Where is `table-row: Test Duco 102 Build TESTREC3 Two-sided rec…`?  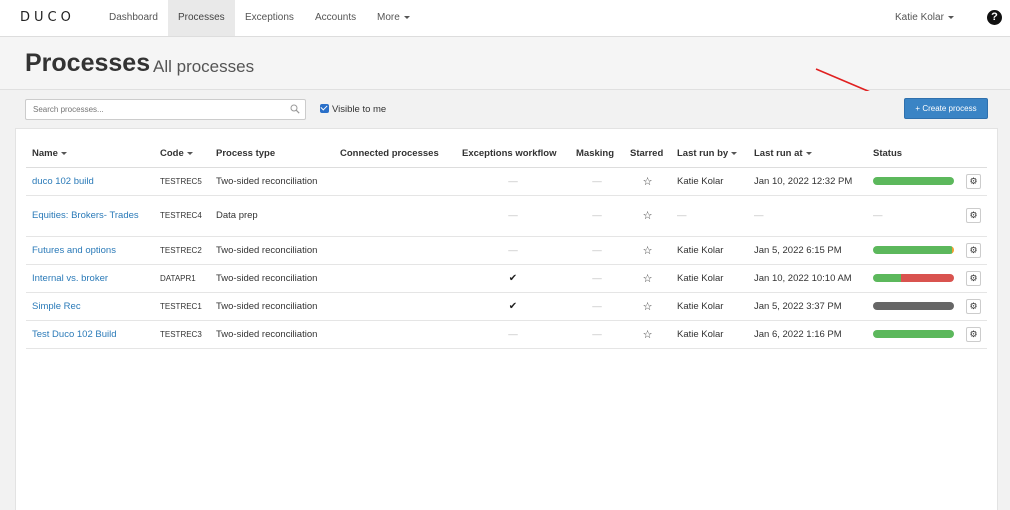 table-row: Test Duco 102 Build TESTREC3 Two-sided rec… is located at coordinates (506, 334).